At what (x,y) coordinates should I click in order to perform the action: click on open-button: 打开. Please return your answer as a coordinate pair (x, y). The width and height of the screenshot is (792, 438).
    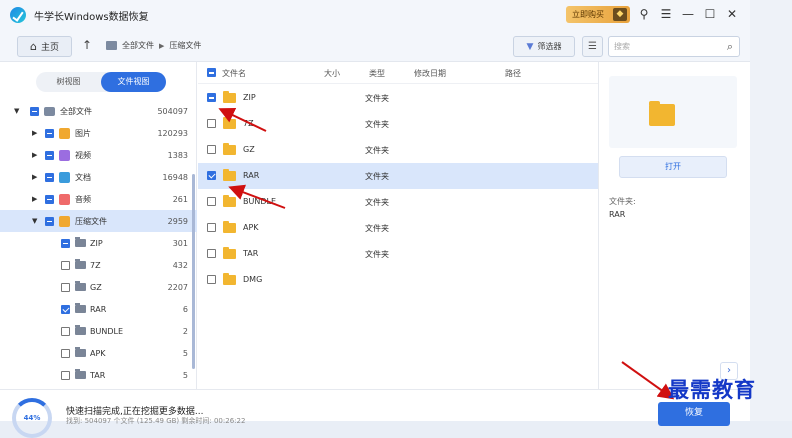
    Looking at the image, I should click on (673, 167).